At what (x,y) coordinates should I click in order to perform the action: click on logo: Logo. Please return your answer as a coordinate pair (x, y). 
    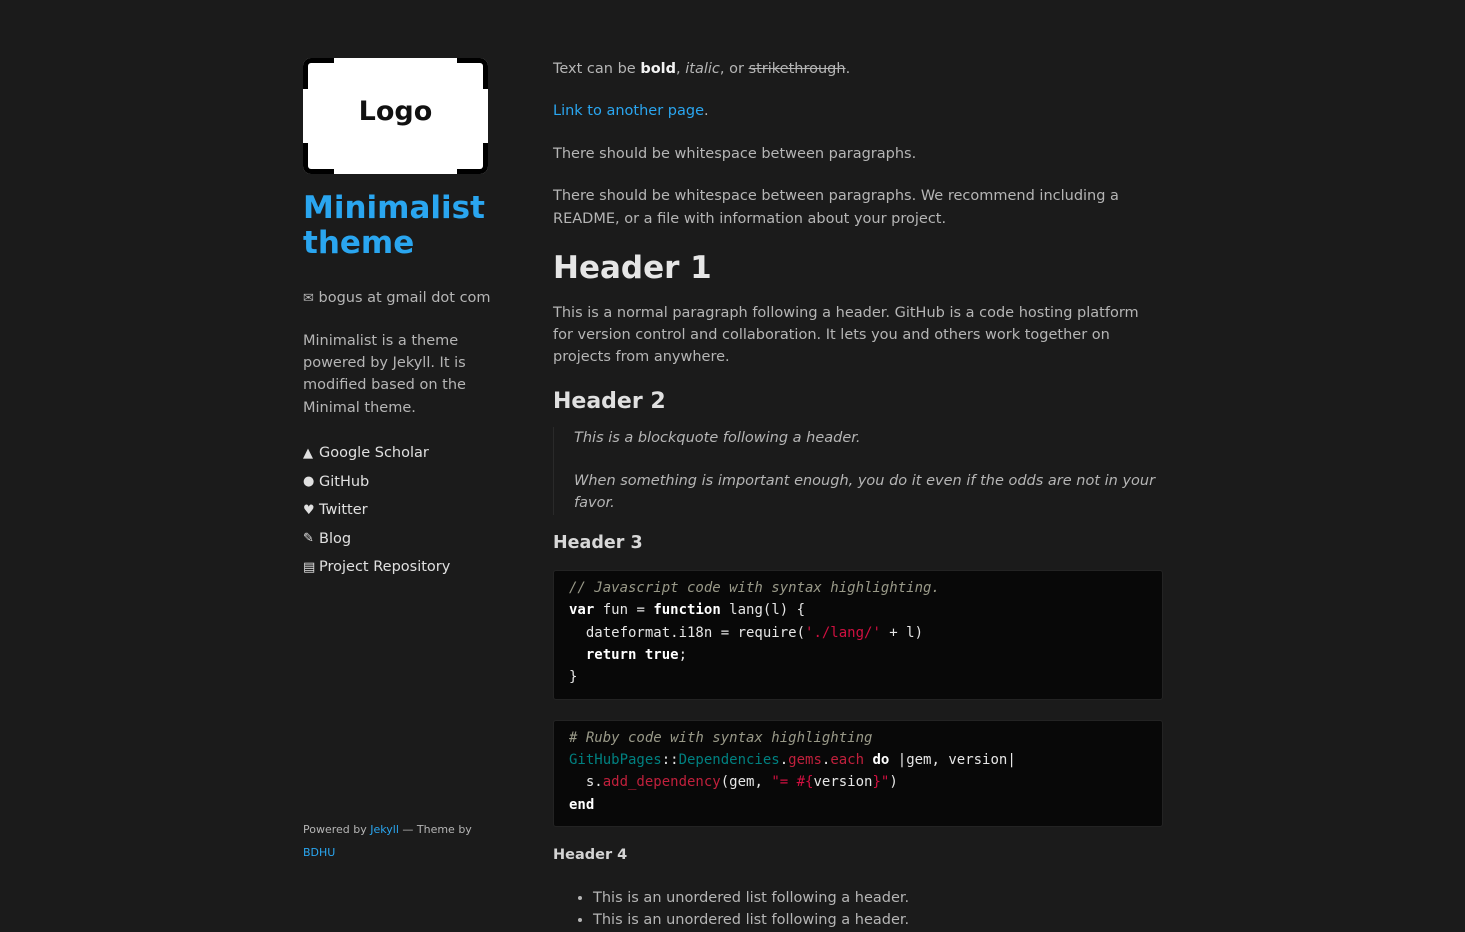
    Looking at the image, I should click on (395, 116).